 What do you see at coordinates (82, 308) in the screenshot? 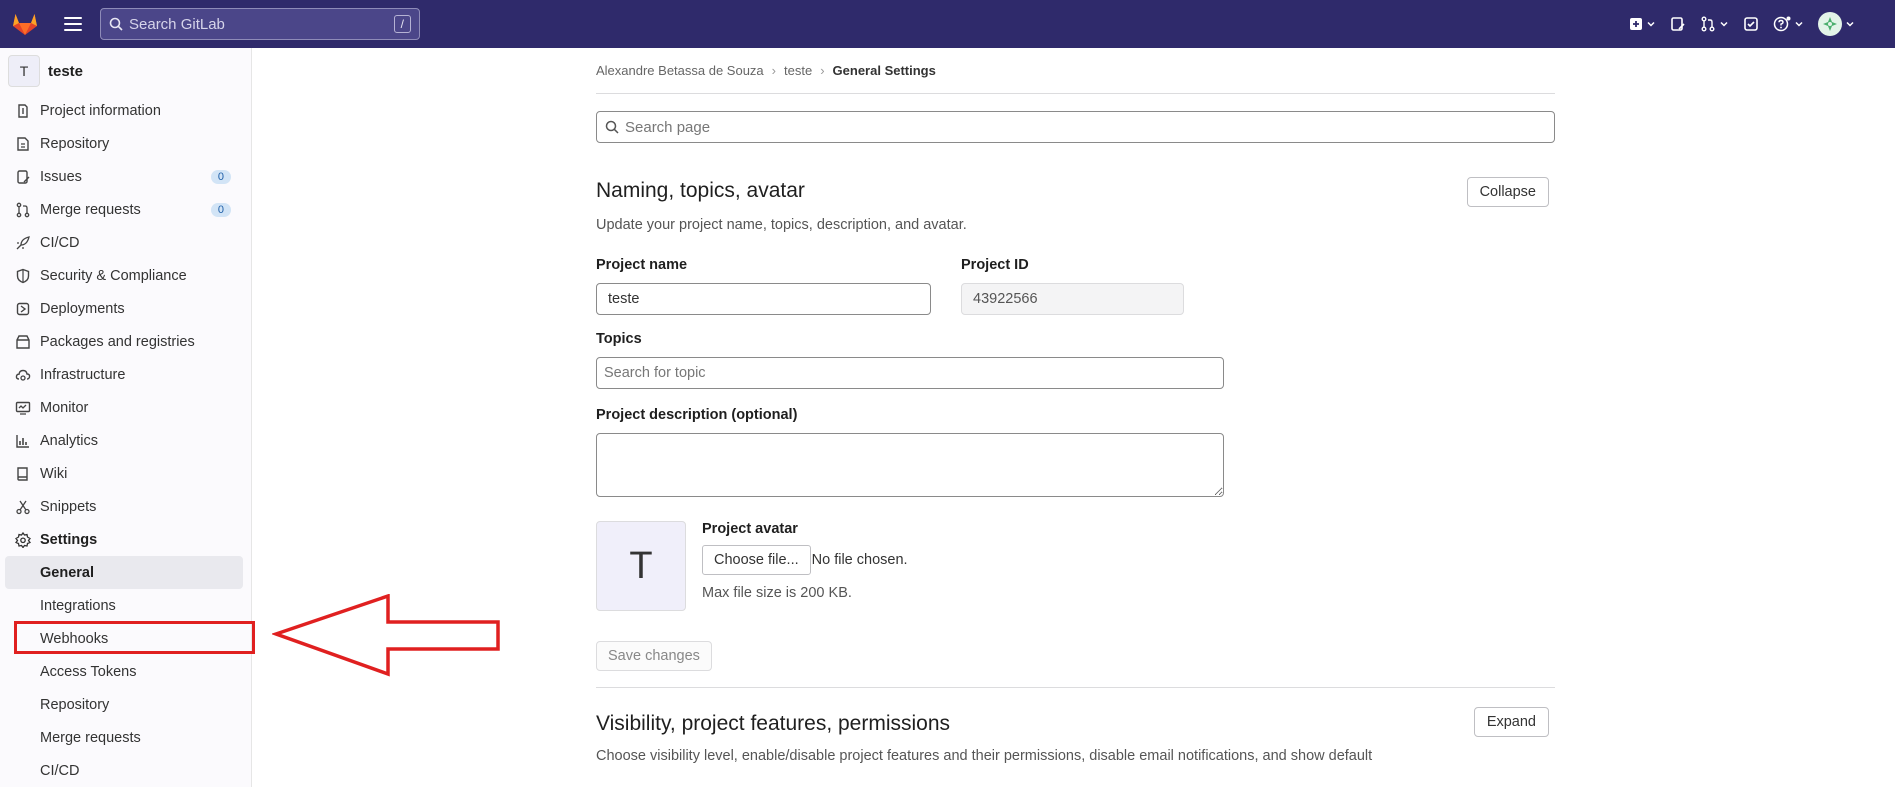
I see `sidebar-item-label: Deployments` at bounding box center [82, 308].